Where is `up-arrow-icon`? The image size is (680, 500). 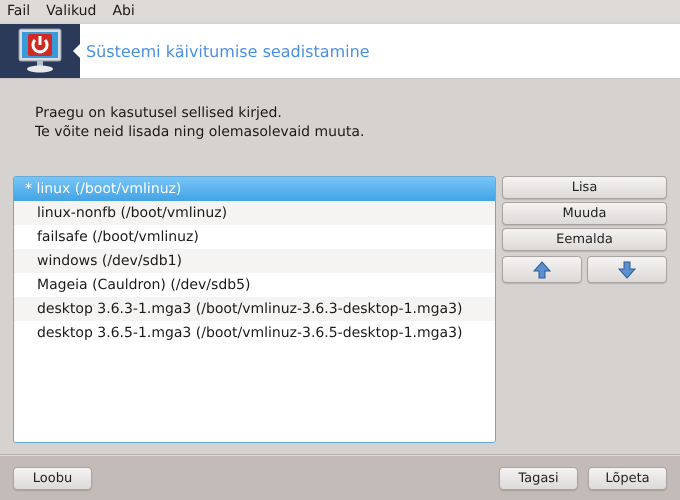 up-arrow-icon is located at coordinates (542, 269).